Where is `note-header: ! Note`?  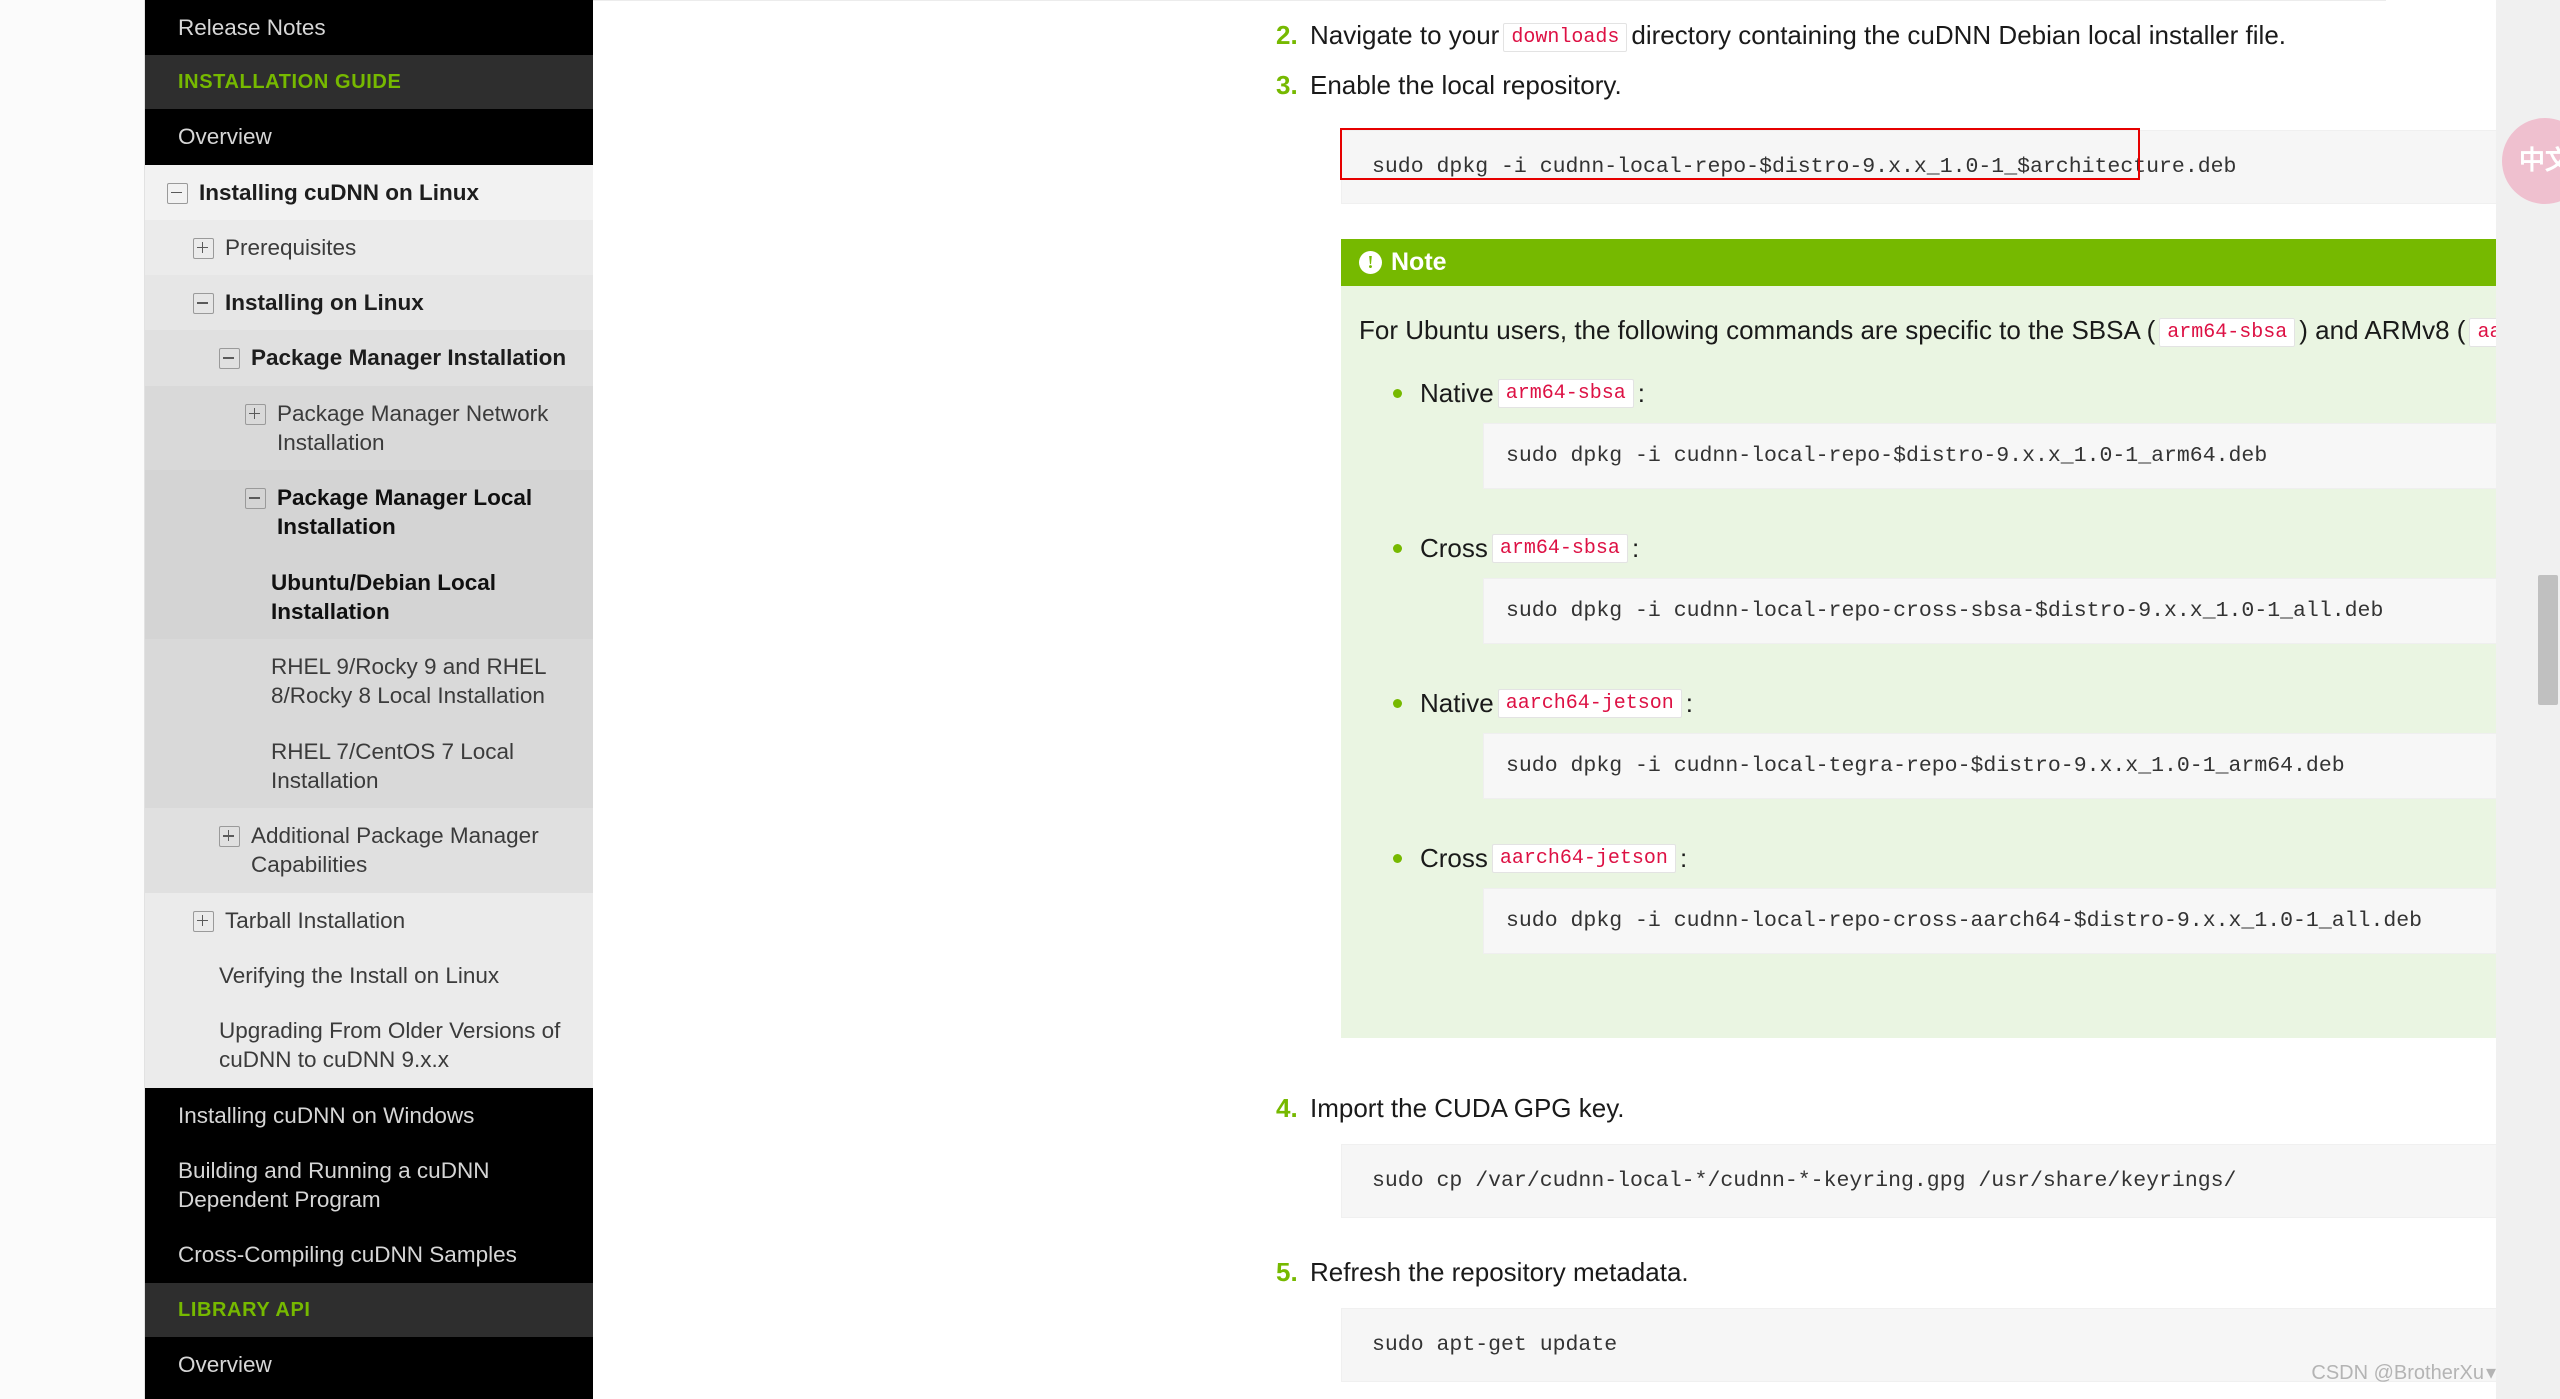 note-header: ! Note is located at coordinates (1950, 263).